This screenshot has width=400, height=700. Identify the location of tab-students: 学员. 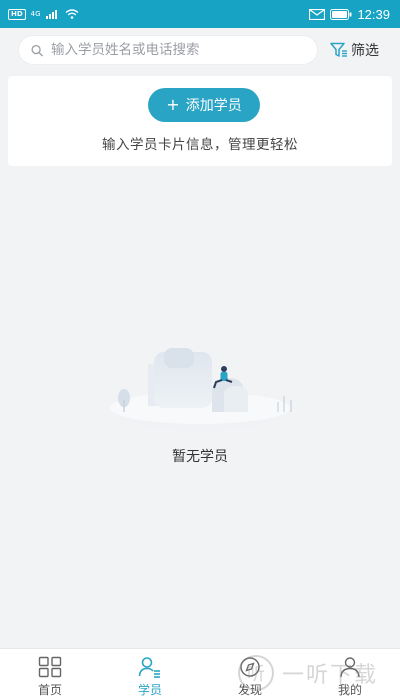
(150, 674).